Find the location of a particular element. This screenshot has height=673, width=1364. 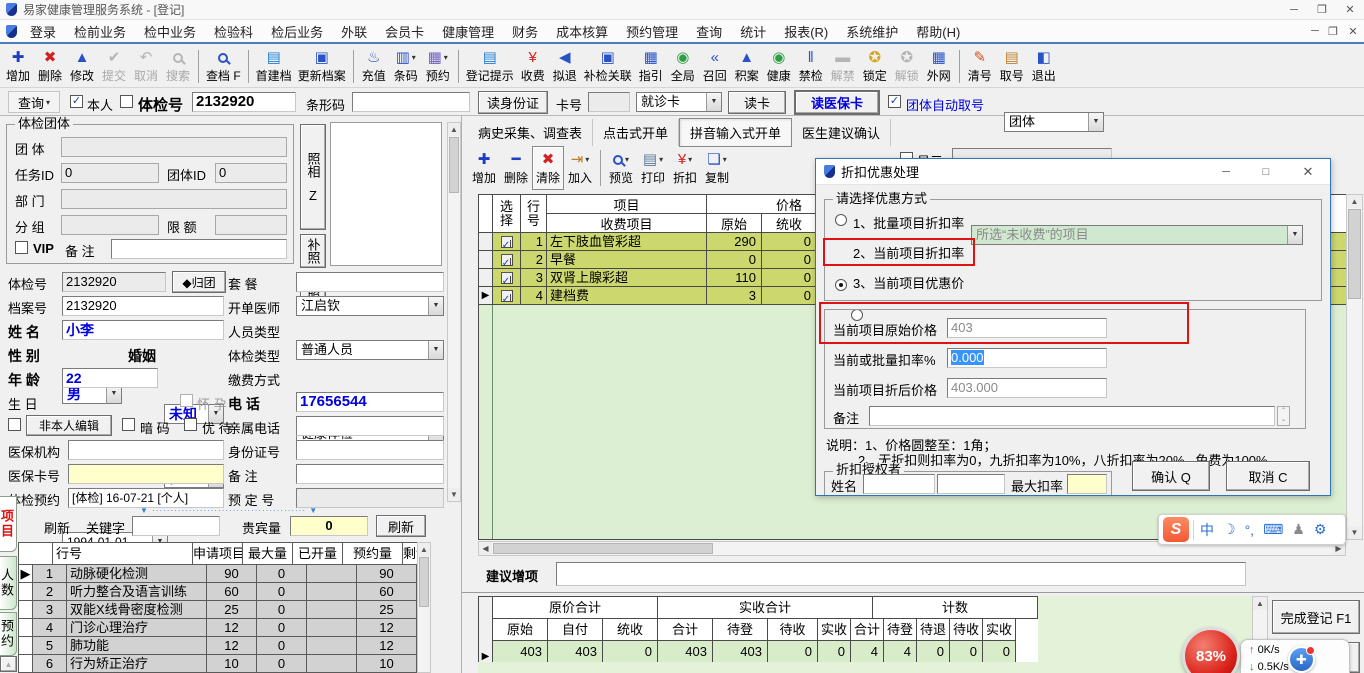

toolbar-button: ⇥ ▾ 加入 is located at coordinates (580, 168).